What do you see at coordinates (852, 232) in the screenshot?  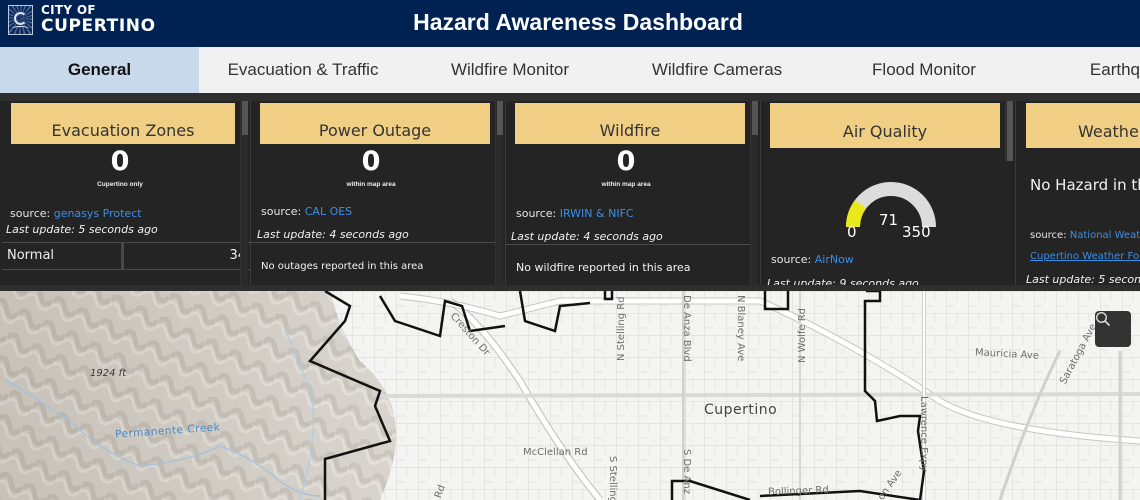 I see `gauge-min: 0` at bounding box center [852, 232].